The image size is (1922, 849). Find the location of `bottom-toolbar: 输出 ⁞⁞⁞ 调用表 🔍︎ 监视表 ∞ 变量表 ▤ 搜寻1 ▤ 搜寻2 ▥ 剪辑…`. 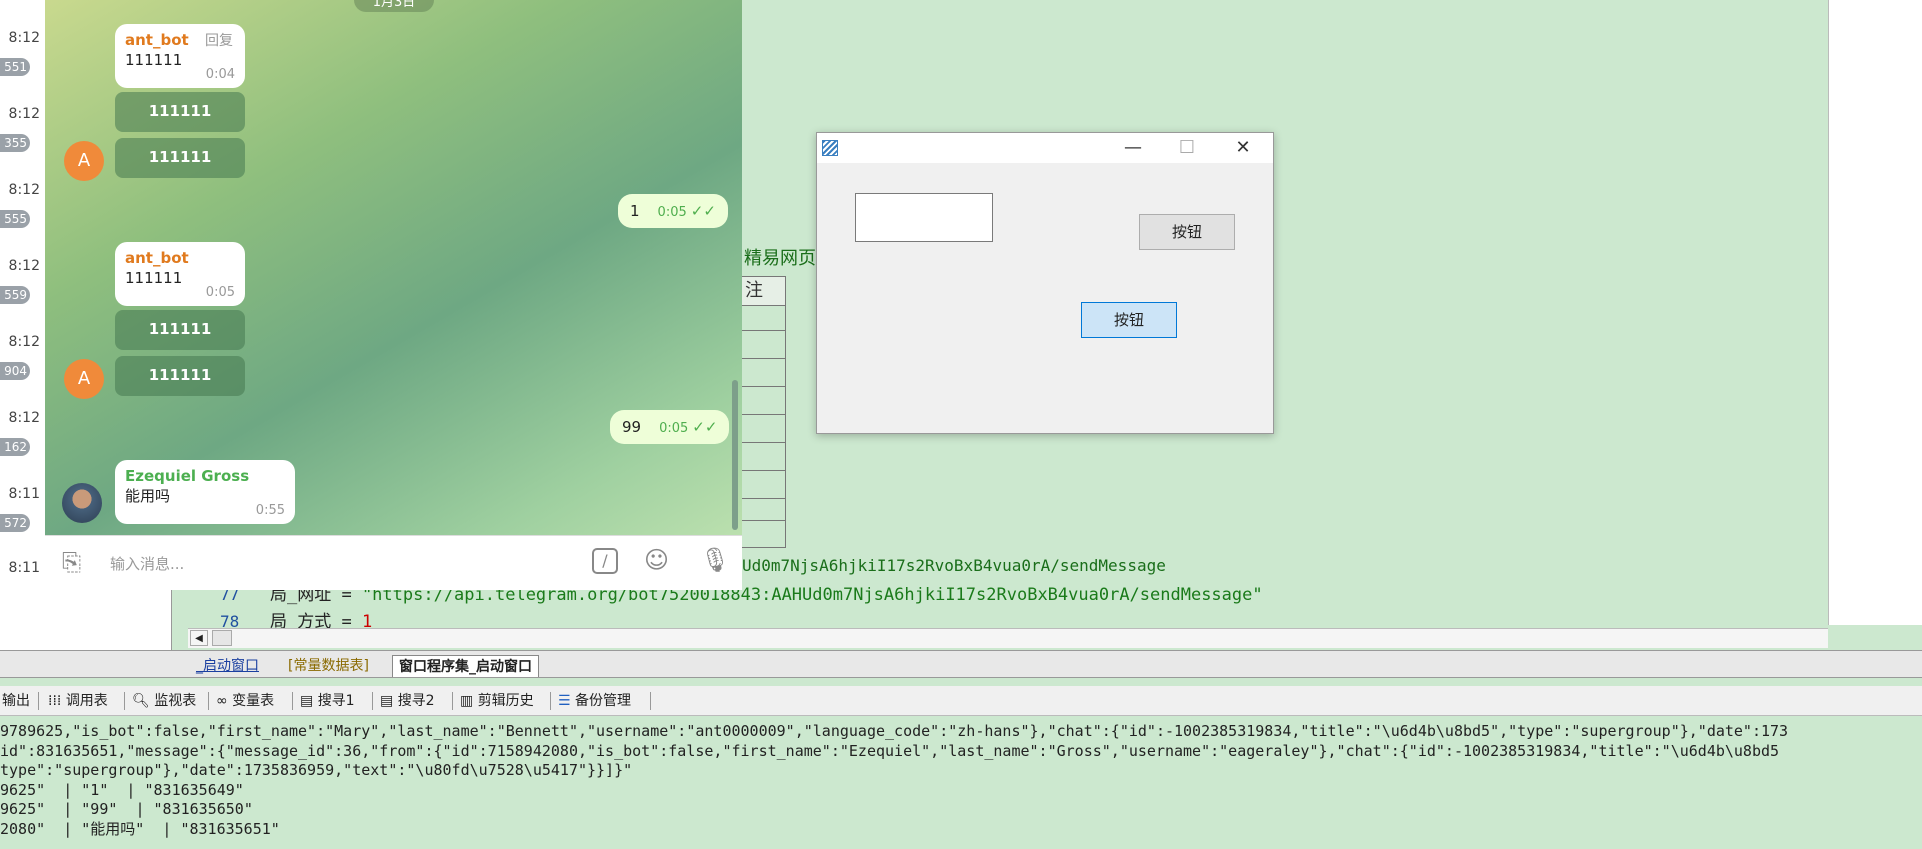

bottom-toolbar: 输出 ⁞⁞⁞ 调用表 🔍︎ 监视表 ∞ 变量表 ▤ 搜寻1 ▤ 搜寻2 ▥ 剪辑… is located at coordinates (961, 701).